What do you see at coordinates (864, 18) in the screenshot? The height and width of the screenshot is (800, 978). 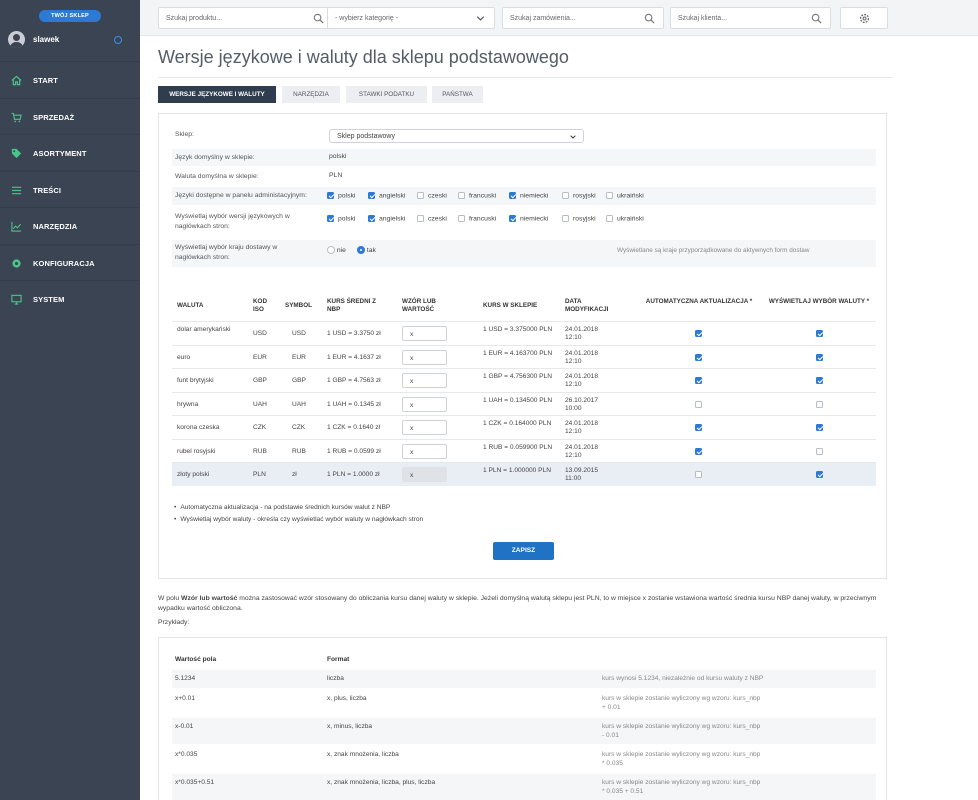 I see `settings-button` at bounding box center [864, 18].